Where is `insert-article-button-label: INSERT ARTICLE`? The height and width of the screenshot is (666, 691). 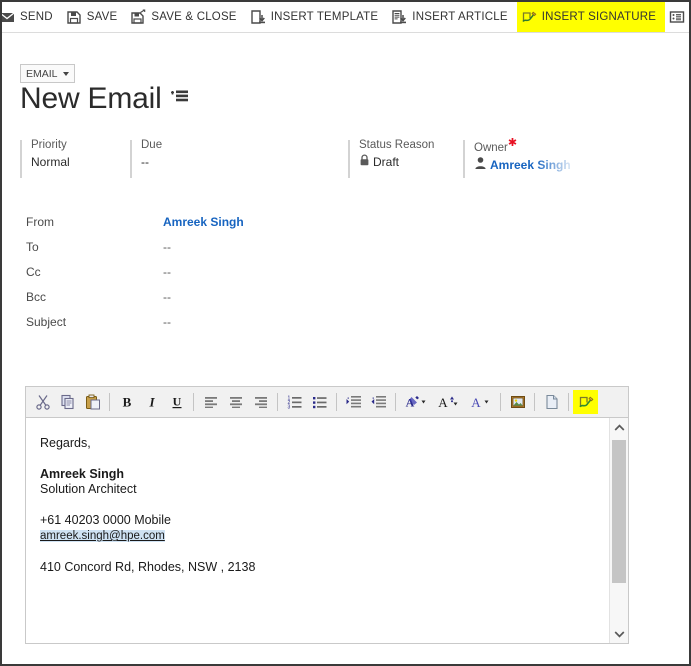
insert-article-button-label: INSERT ARTICLE is located at coordinates (460, 16).